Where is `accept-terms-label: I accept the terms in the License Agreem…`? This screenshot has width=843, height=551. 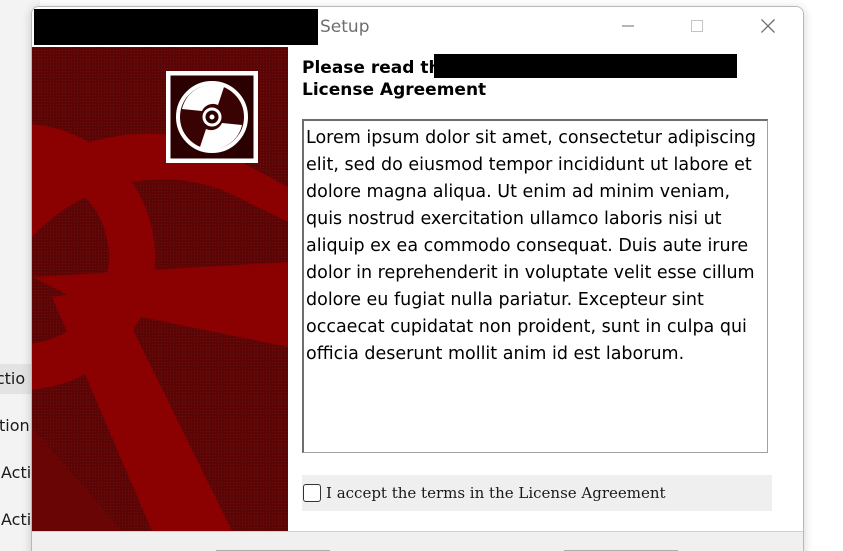
accept-terms-label: I accept the terms in the License Agreem… is located at coordinates (496, 493).